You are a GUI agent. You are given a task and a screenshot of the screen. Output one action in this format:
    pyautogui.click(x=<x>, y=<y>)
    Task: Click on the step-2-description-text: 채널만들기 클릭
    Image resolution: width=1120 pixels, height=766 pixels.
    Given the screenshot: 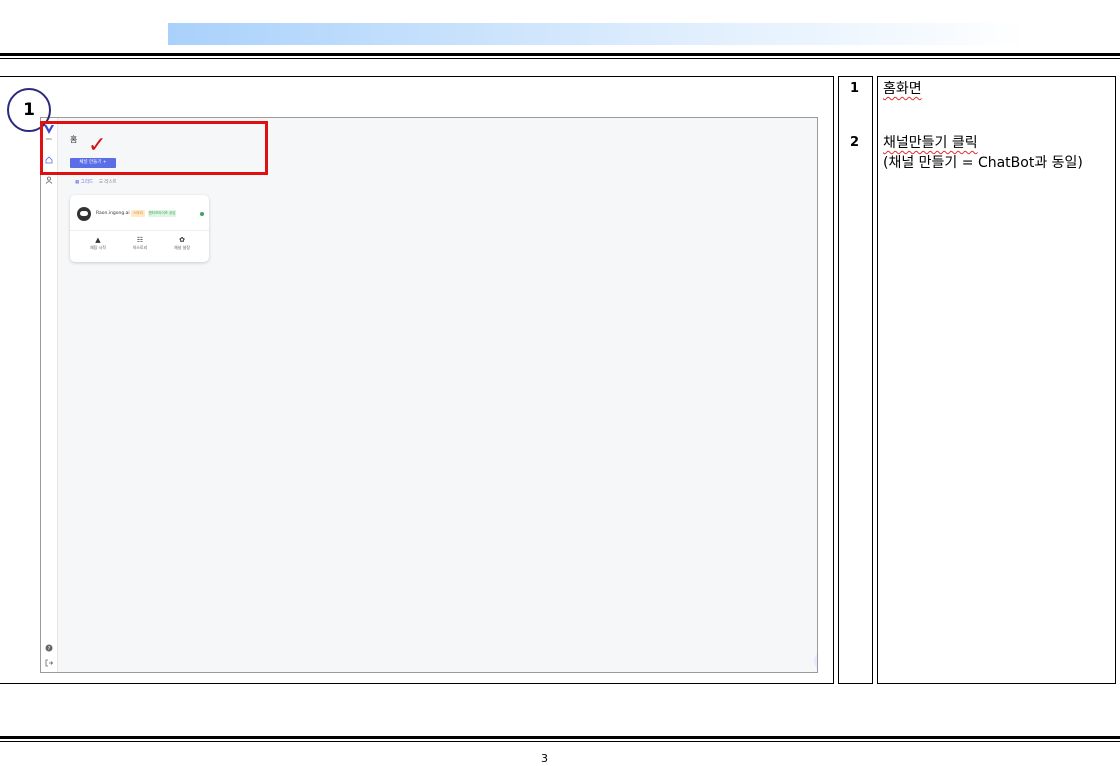 What is the action you would take?
    pyautogui.click(x=930, y=143)
    